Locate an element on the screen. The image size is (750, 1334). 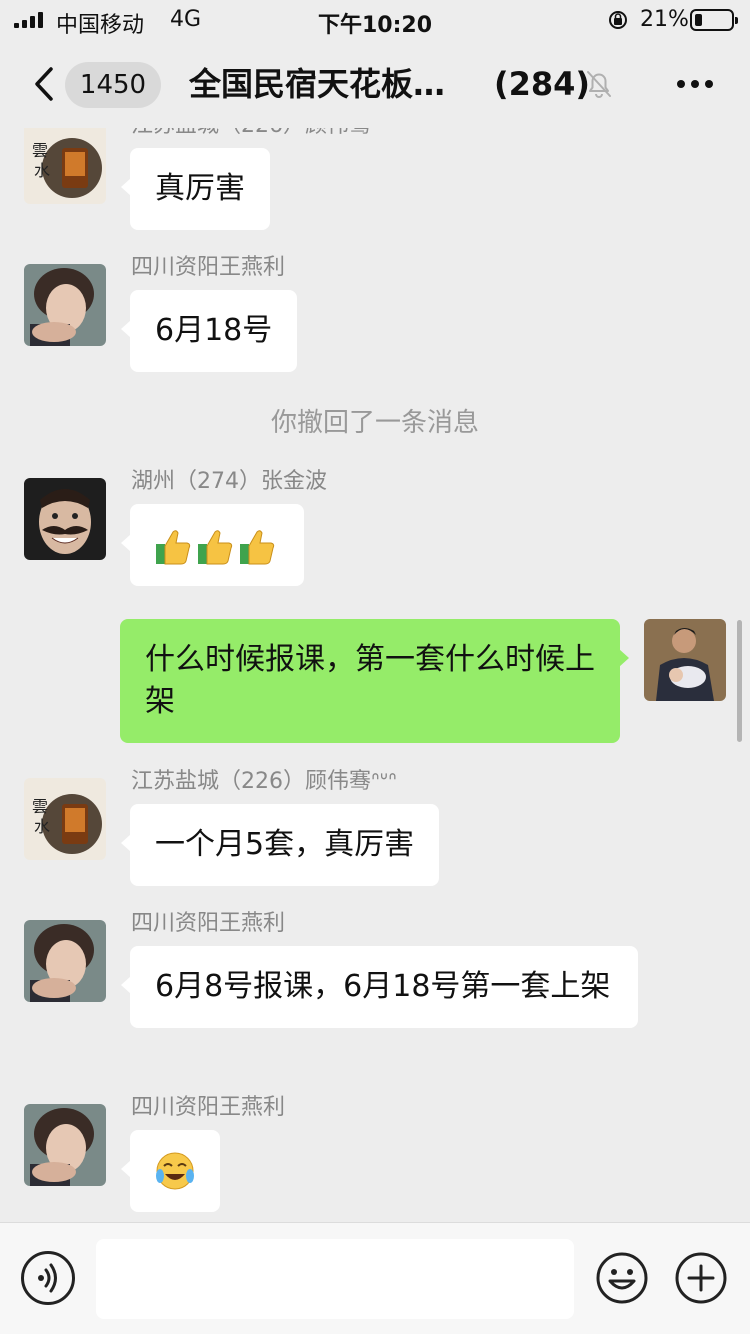
message-bubble: 一个月5套，真厉害 is located at coordinates (280, 845).